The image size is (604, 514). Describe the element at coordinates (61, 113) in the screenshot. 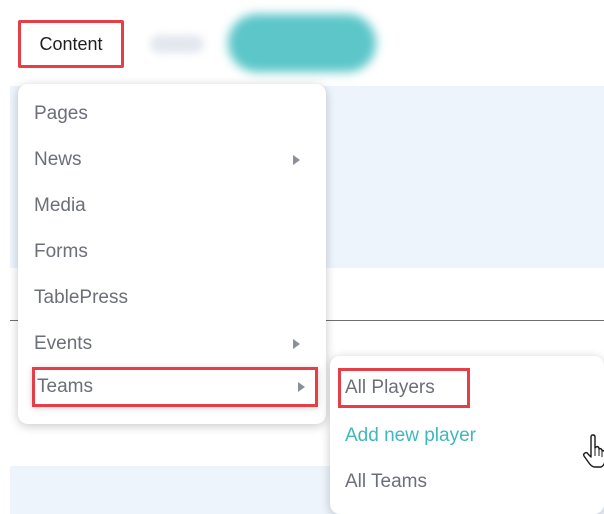

I see `menu-item-label: Pages` at that location.